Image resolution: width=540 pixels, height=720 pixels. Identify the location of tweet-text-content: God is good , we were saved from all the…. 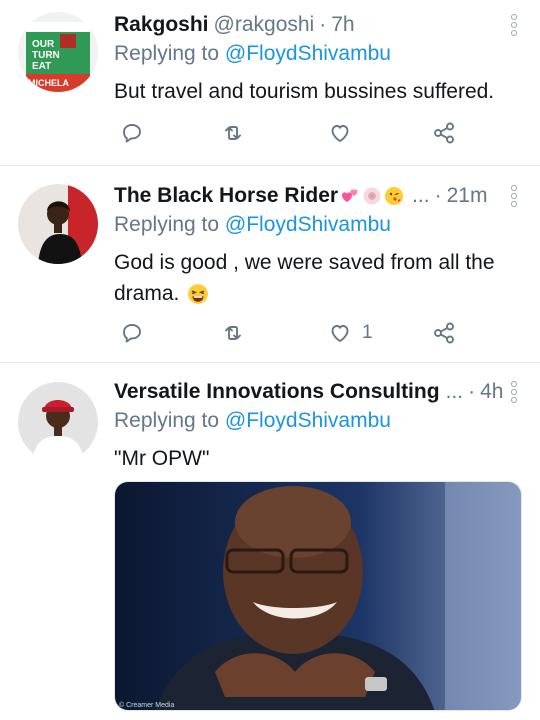
(304, 278).